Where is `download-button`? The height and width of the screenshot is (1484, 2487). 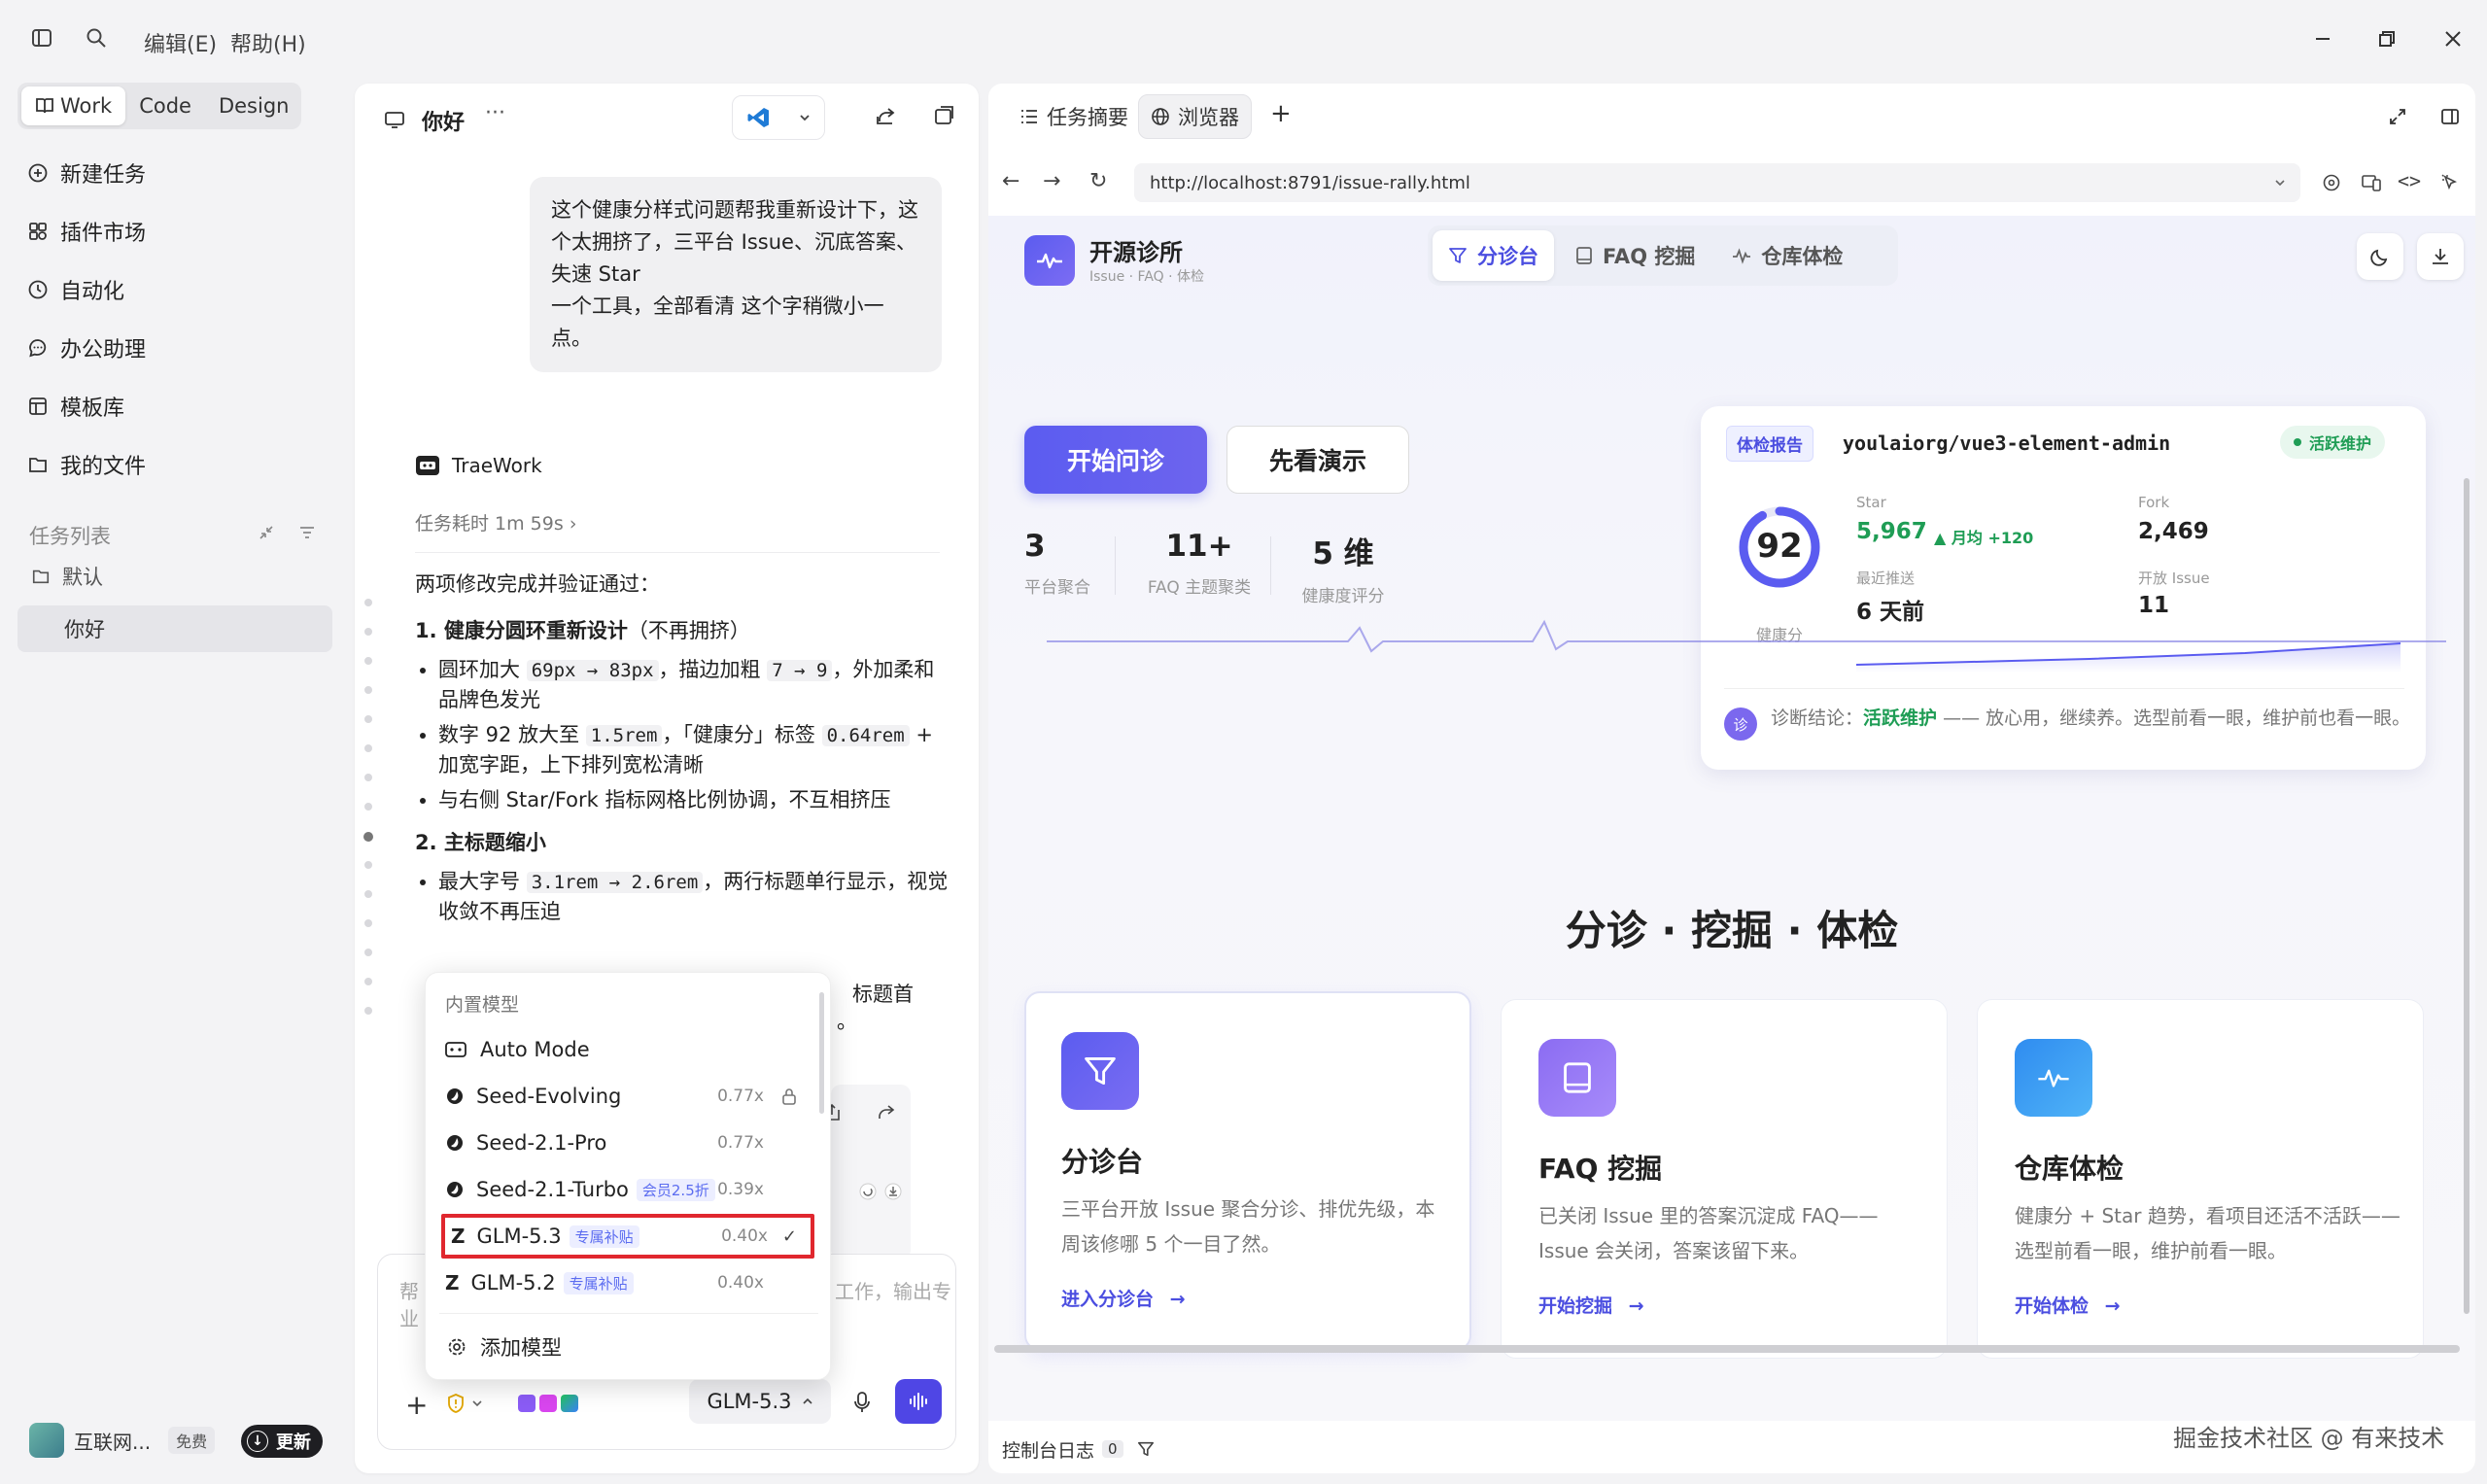 download-button is located at coordinates (2441, 256).